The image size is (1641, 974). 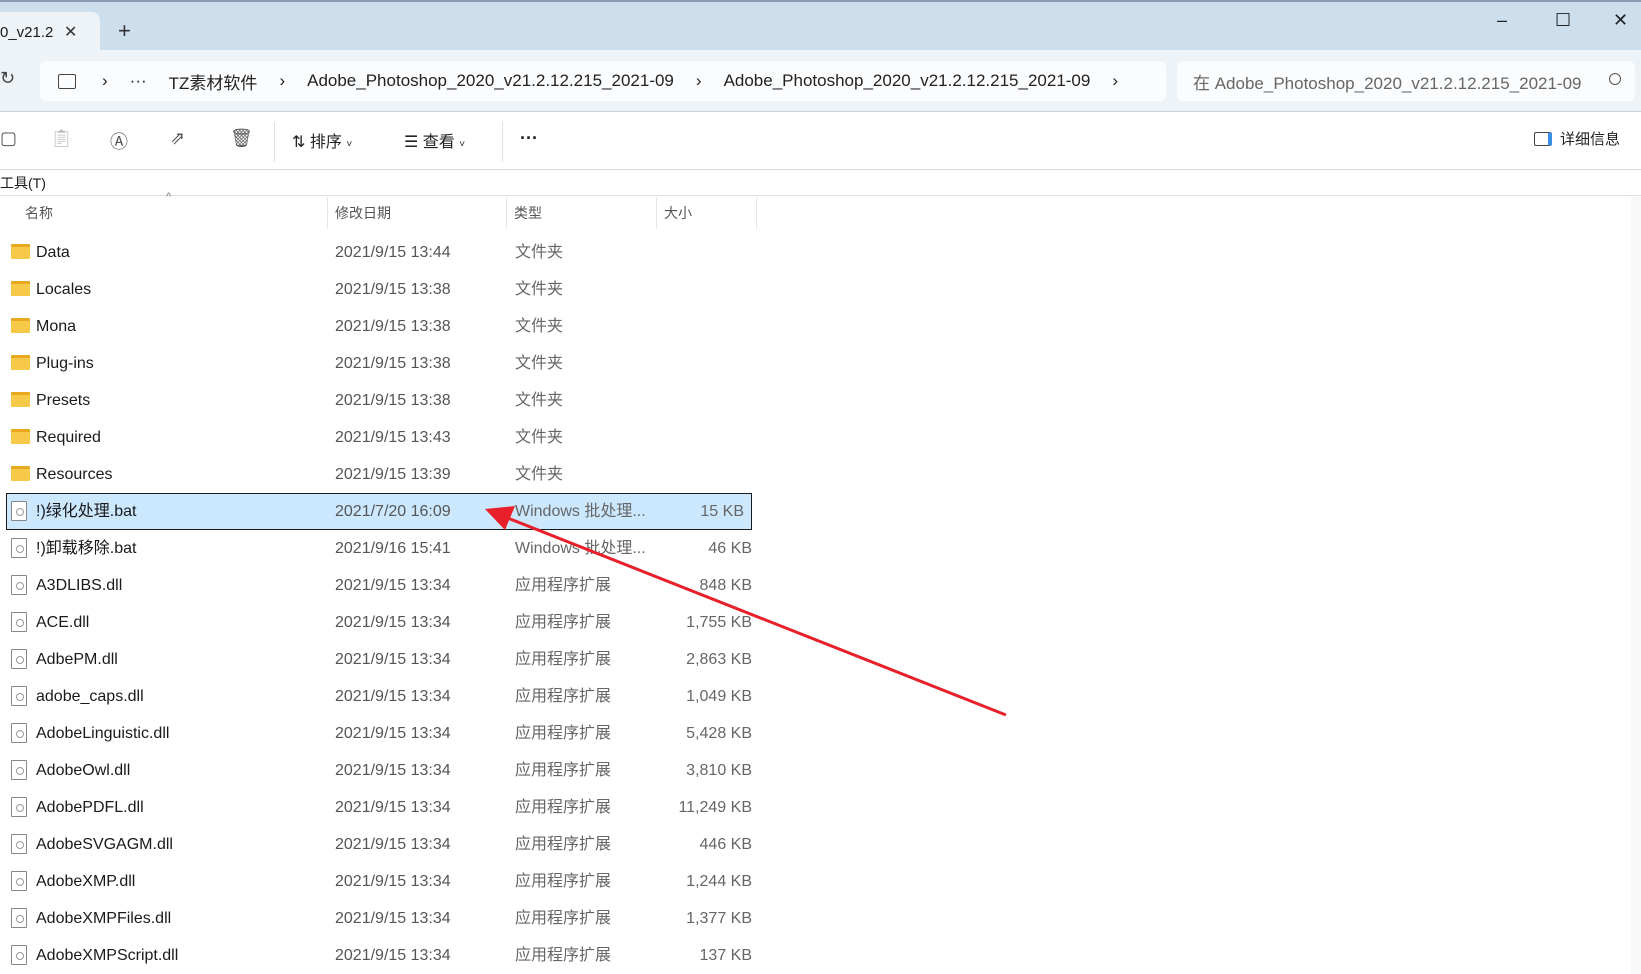 What do you see at coordinates (719, 696) in the screenshot?
I see `file-size: 1,049 KB` at bounding box center [719, 696].